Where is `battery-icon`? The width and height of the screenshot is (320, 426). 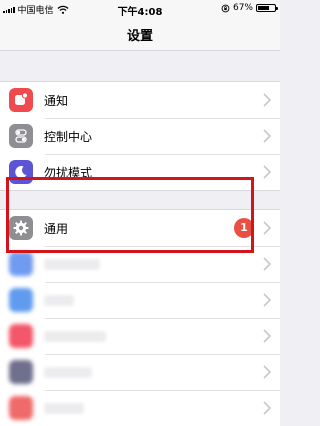 battery-icon is located at coordinates (267, 8).